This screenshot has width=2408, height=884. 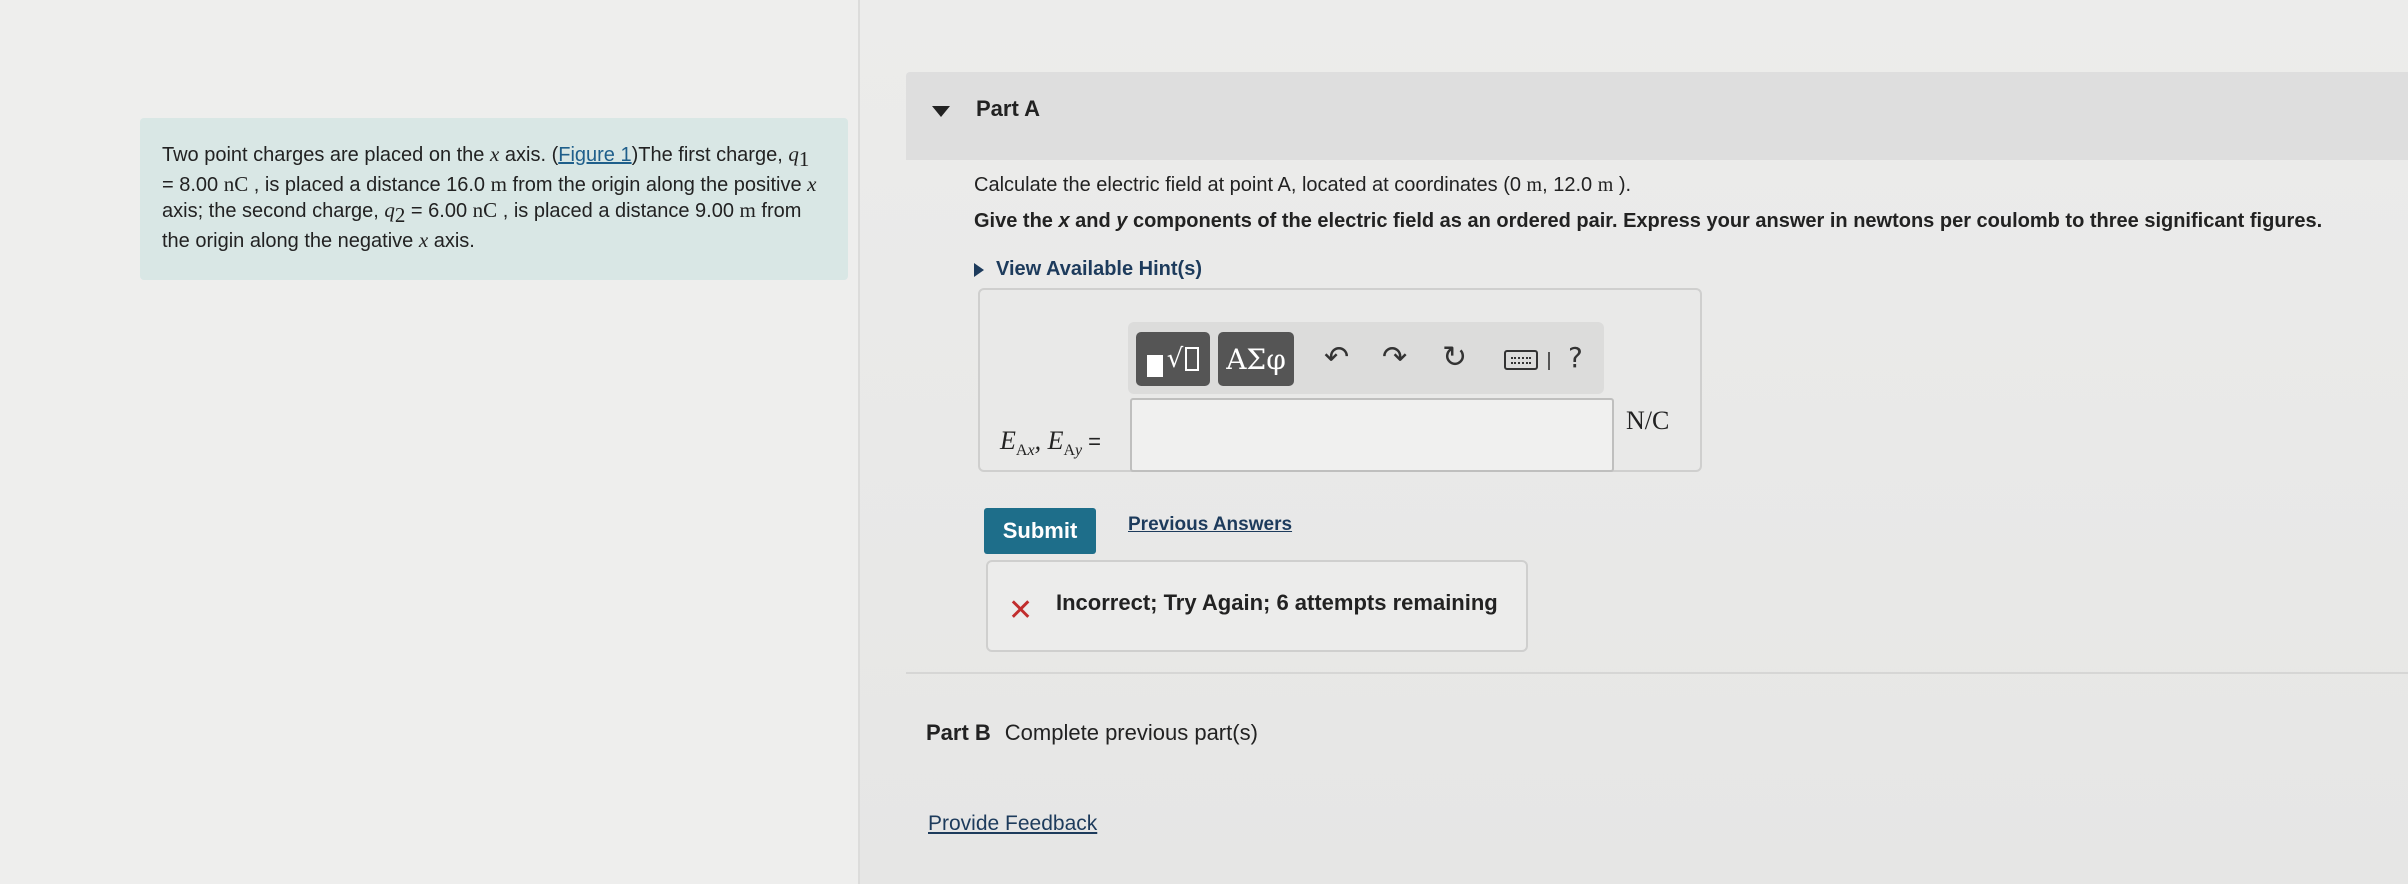 What do you see at coordinates (1154, 366) in the screenshot?
I see `templates-icon` at bounding box center [1154, 366].